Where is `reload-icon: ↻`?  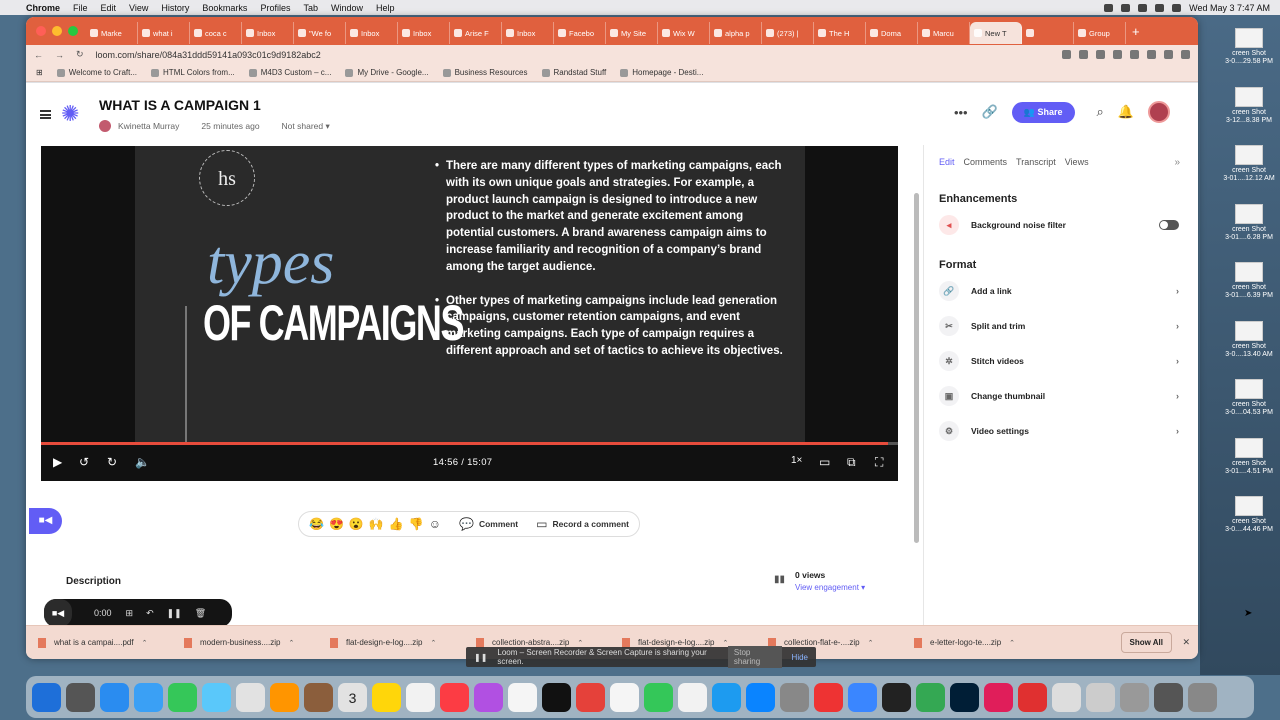
reload-icon: ↻ is located at coordinates (80, 54).